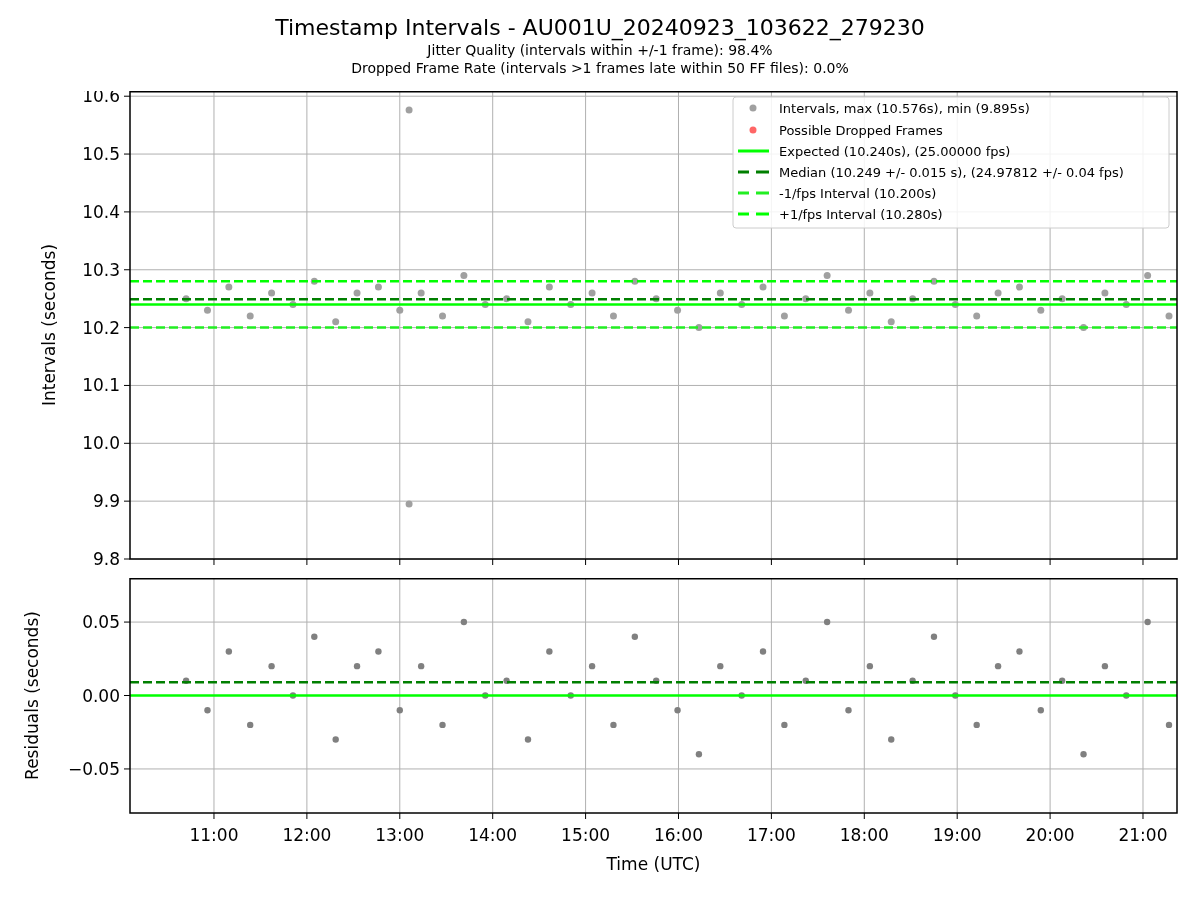 This screenshot has width=1200, height=900. I want to click on axis-tick-label: 18:00, so click(864, 835).